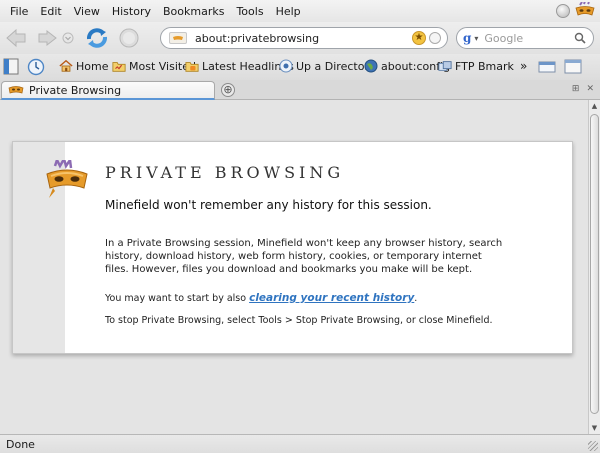  I want to click on forward-button, so click(47, 38).